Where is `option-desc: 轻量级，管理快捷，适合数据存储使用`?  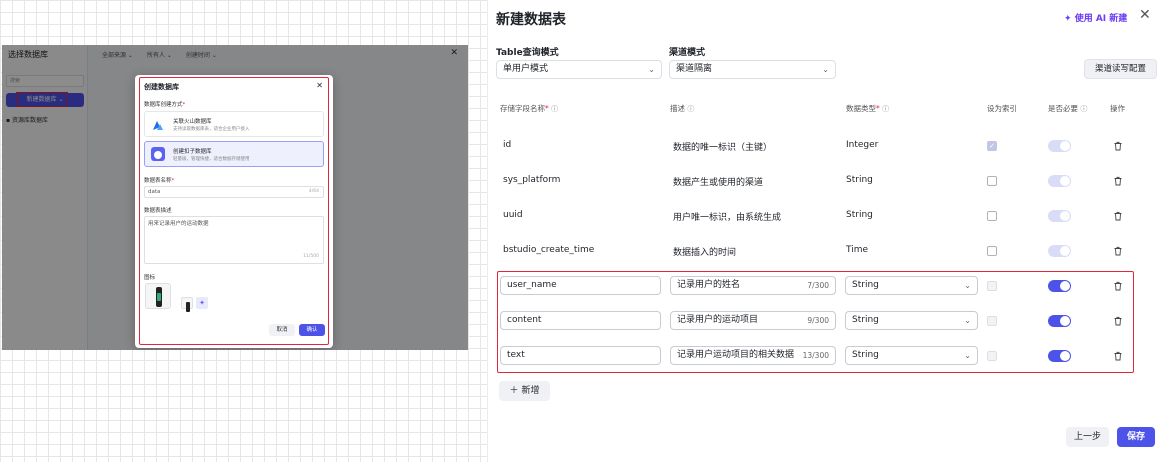
option-desc: 轻量级，管理快捷，适合数据存储使用 is located at coordinates (211, 159).